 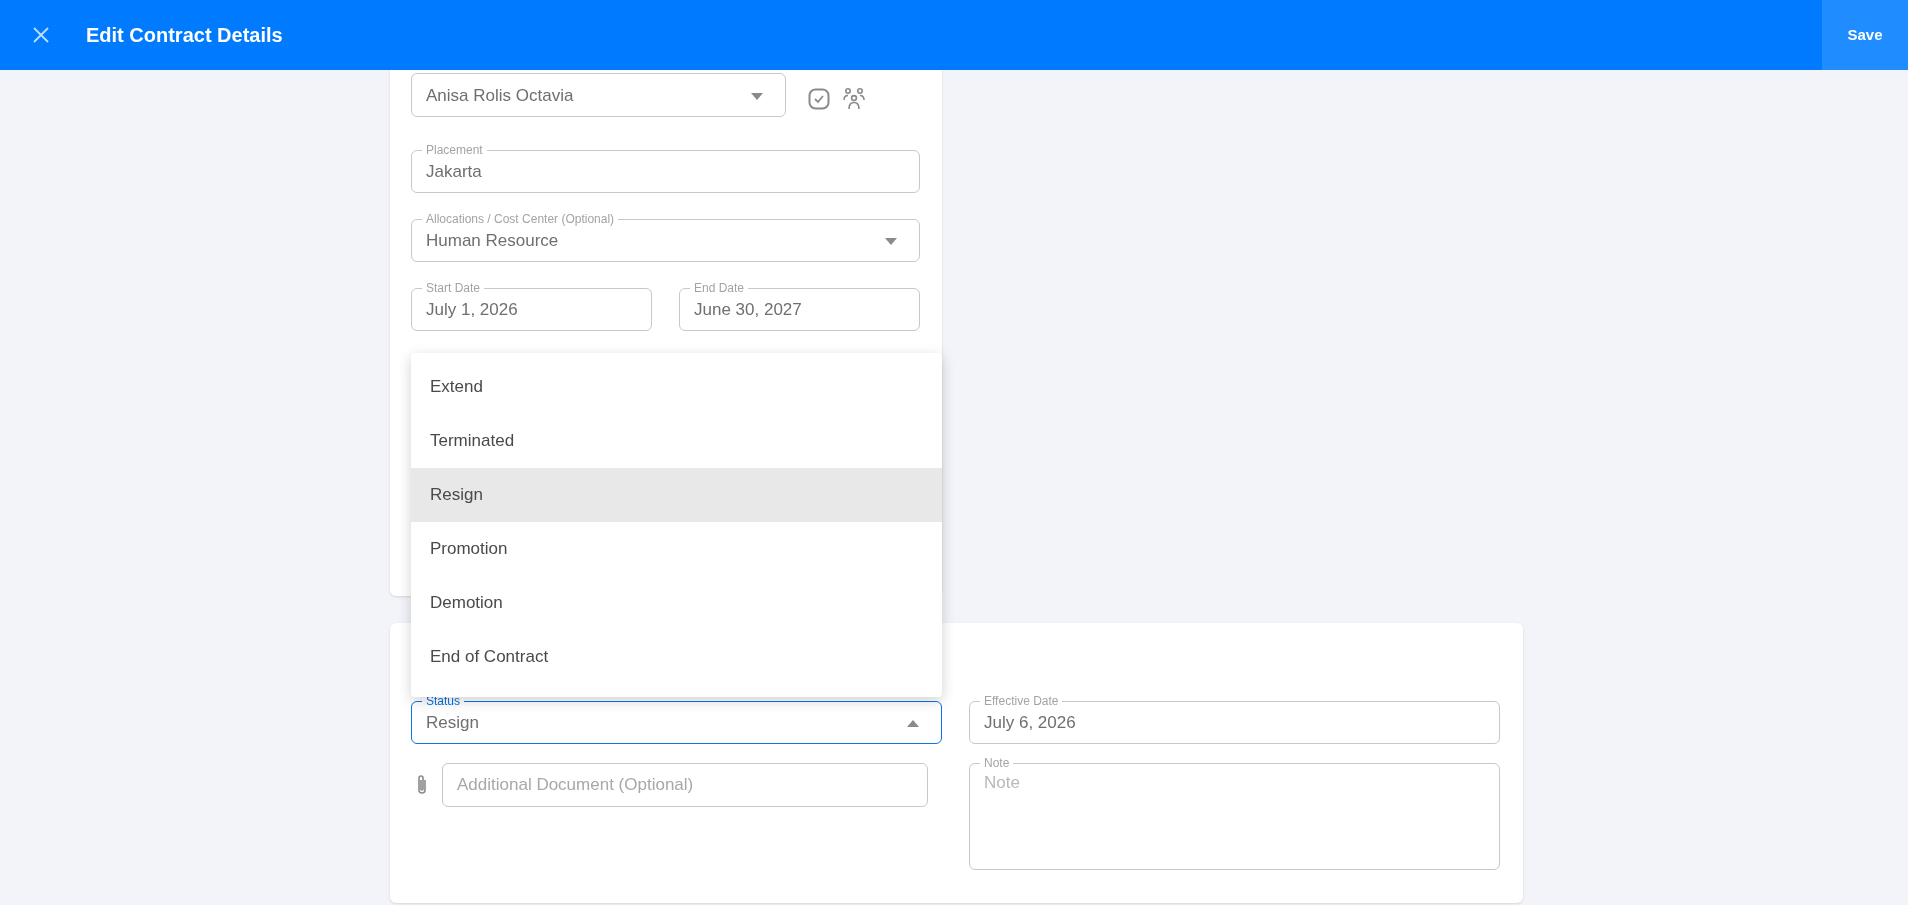 What do you see at coordinates (676, 495) in the screenshot?
I see `menu-item: Resign` at bounding box center [676, 495].